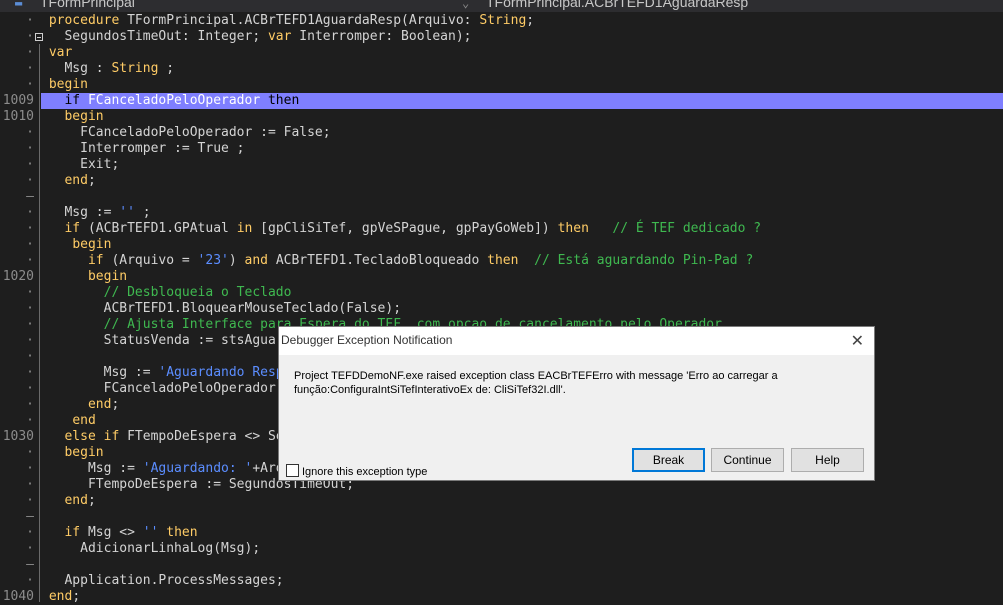  Describe the element at coordinates (150, 260) in the screenshot. I see `code-token: (Arquivo =` at that location.